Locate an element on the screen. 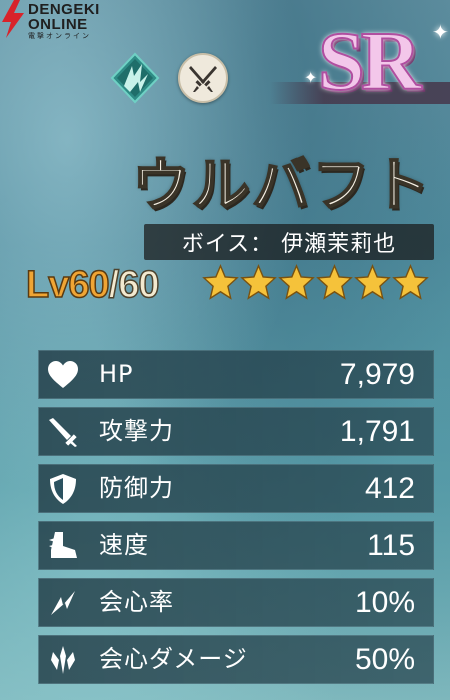 The height and width of the screenshot is (700, 450). stat-label: 攻撃力 is located at coordinates (136, 431).